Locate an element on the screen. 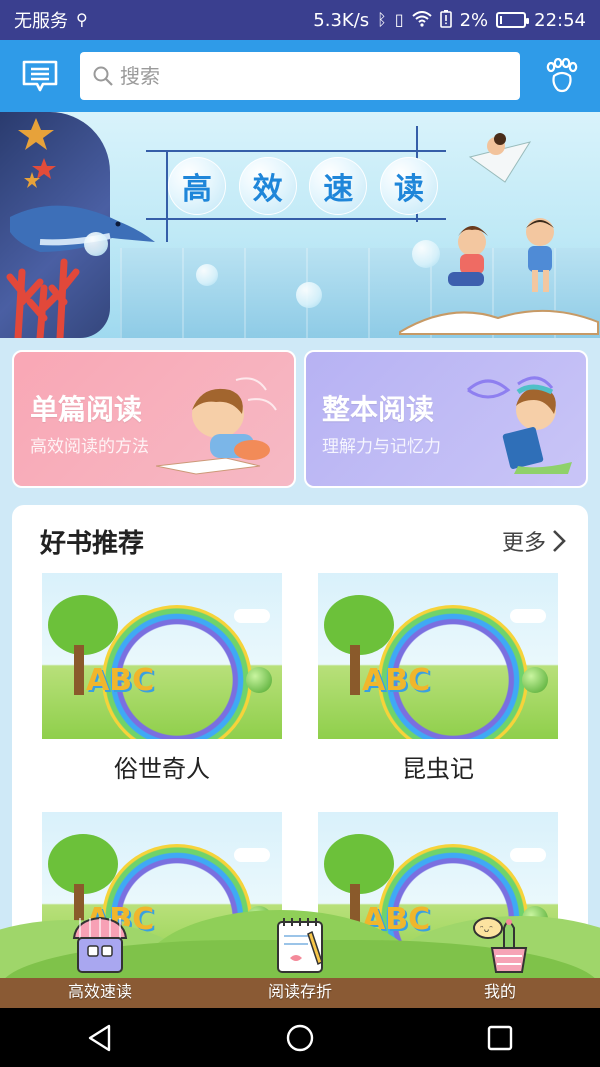 The height and width of the screenshot is (1067, 600). status-bar: 无服务 ⚲ 5.3K/s ᛒ ▯ 2% 22:54 is located at coordinates (300, 20).